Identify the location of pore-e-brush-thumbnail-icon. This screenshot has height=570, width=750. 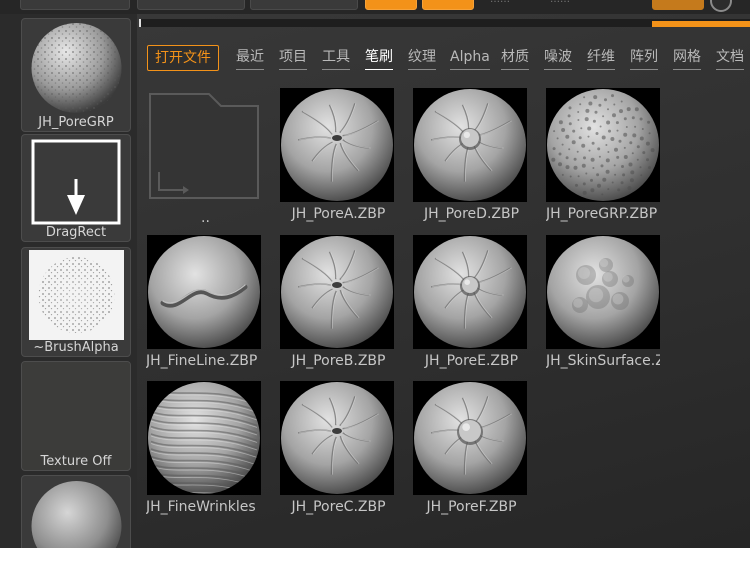
(470, 292).